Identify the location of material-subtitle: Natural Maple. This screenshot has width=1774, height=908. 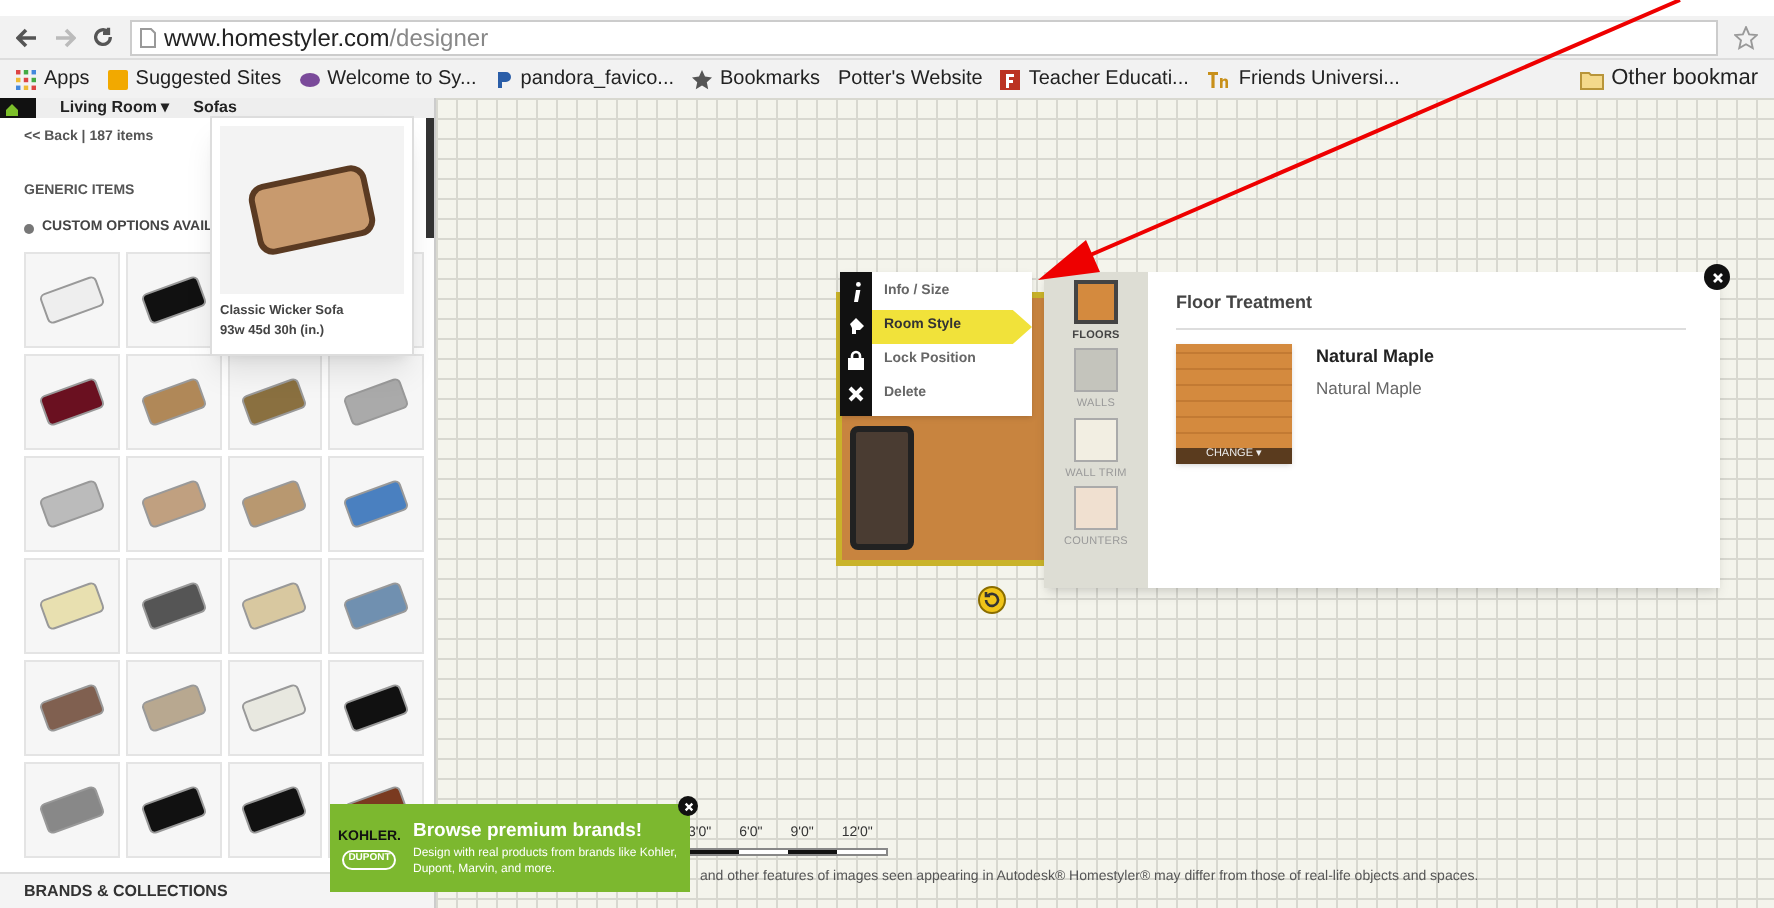
(1370, 389).